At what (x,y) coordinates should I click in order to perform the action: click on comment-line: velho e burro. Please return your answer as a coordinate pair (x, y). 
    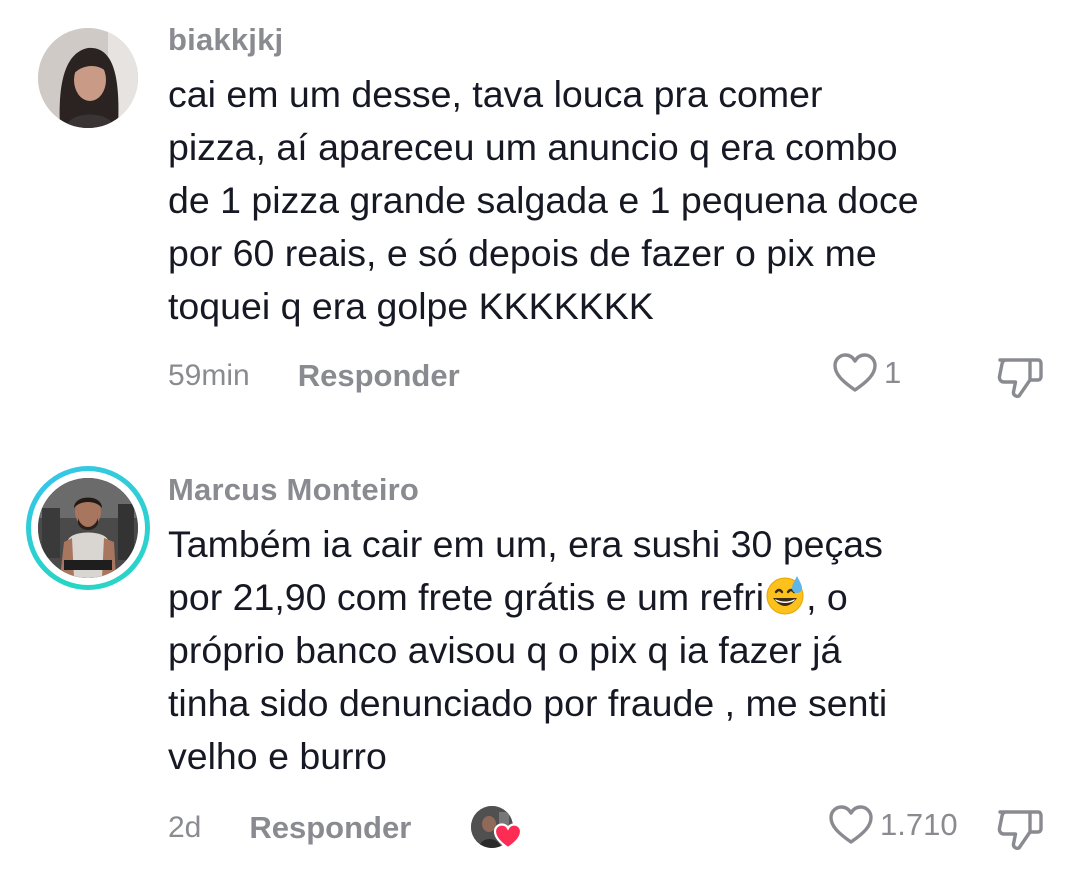
    Looking at the image, I should click on (277, 756).